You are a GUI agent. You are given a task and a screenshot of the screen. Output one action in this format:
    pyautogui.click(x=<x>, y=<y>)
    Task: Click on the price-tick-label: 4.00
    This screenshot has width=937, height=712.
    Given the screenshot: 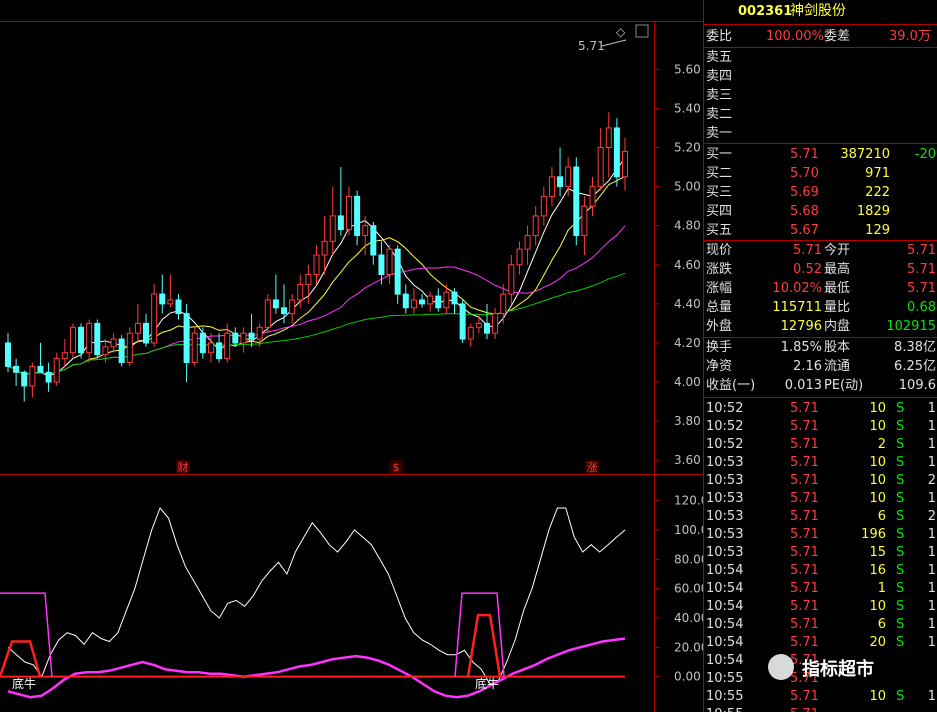 What is the action you would take?
    pyautogui.click(x=687, y=382)
    